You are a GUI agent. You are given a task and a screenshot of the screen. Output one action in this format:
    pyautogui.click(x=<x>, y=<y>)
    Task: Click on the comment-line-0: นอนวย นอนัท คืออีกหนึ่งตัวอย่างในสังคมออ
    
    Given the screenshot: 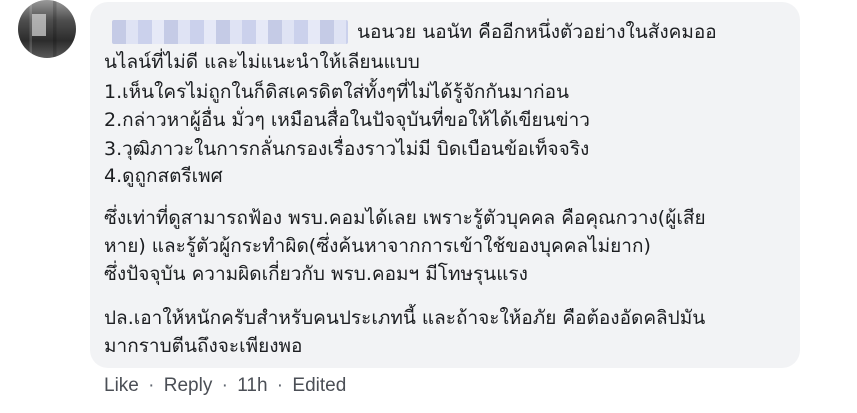 What is the action you would take?
    pyautogui.click(x=537, y=32)
    